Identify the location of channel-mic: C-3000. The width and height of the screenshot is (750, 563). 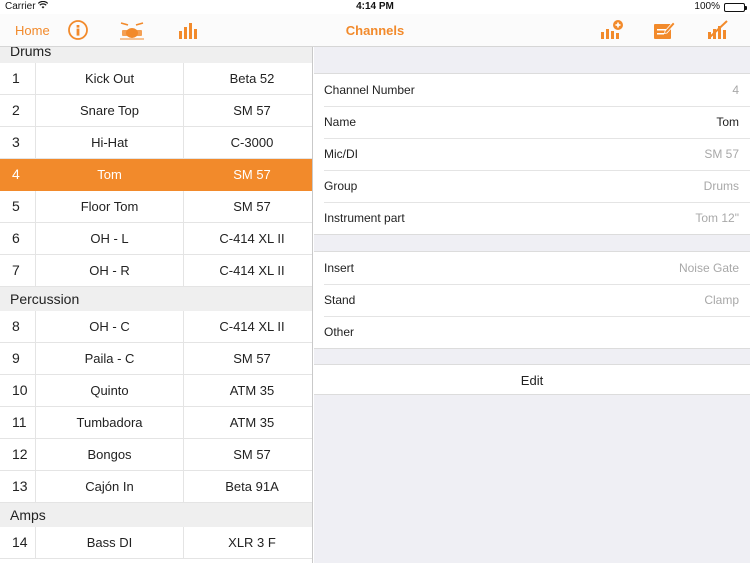
(247, 142).